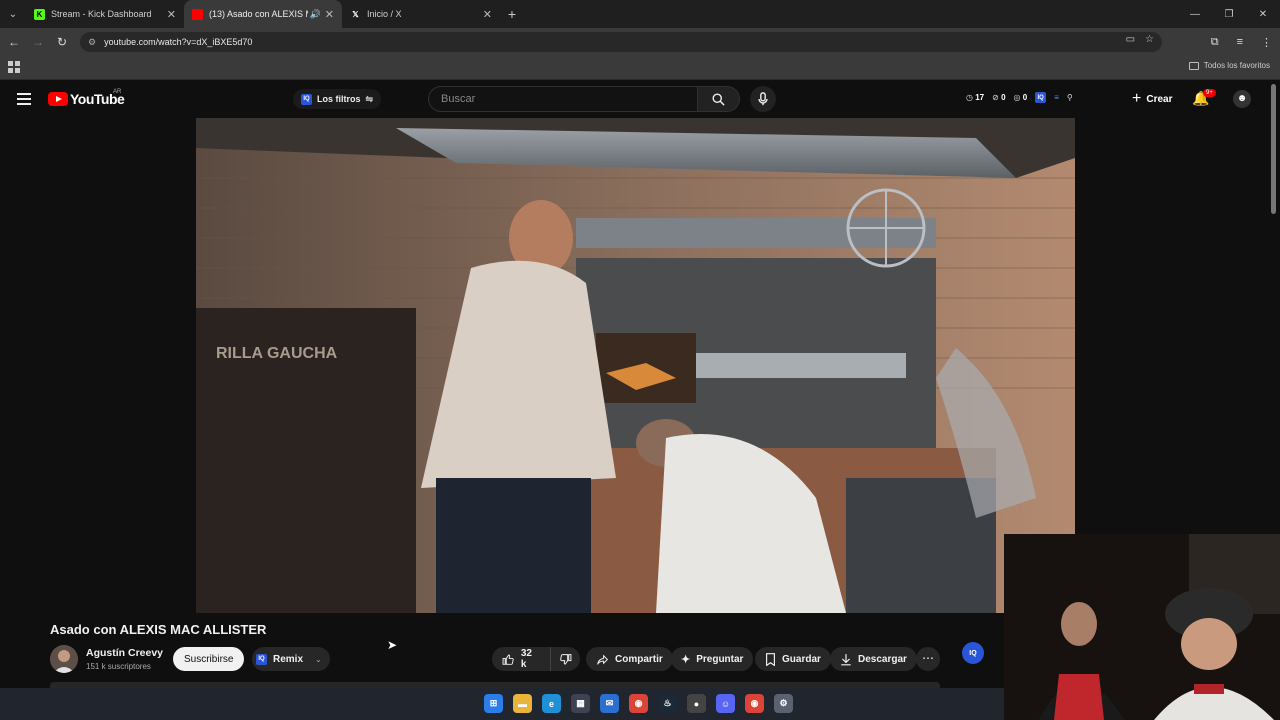 This screenshot has width=1280, height=720. Describe the element at coordinates (101, 14) in the screenshot. I see `tab-title: Stream - Kick Dashboard` at that location.